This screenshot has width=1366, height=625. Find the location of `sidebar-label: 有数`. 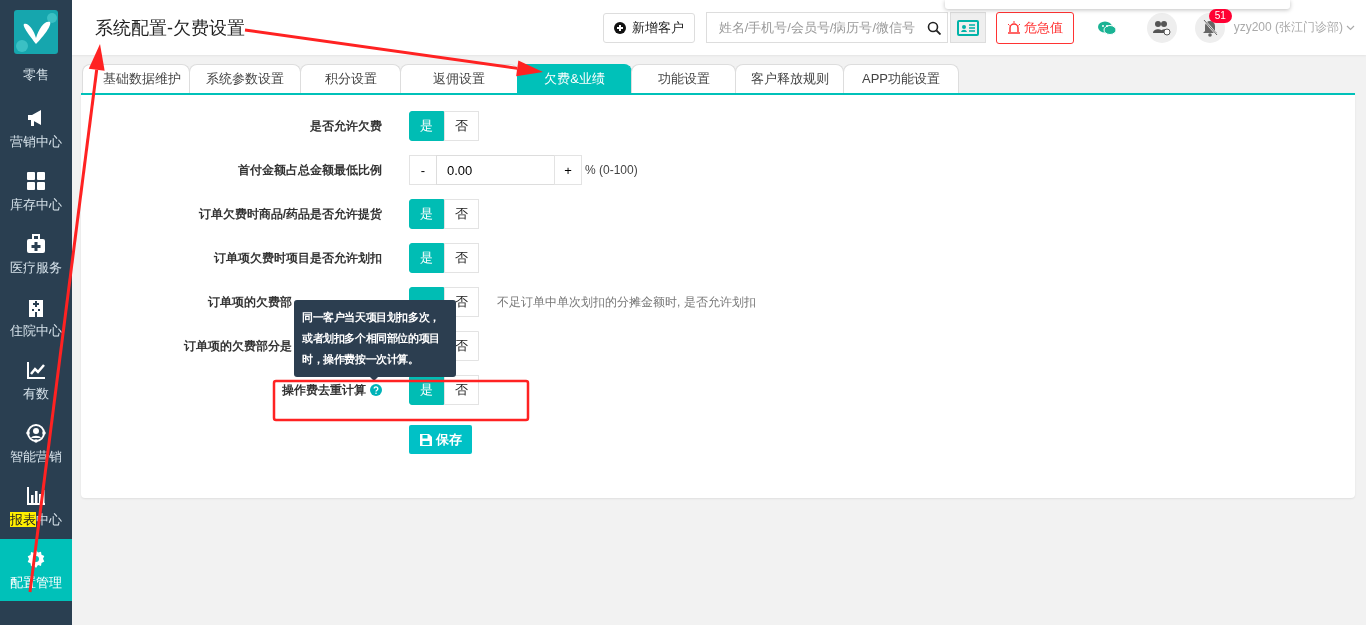

sidebar-label: 有数 is located at coordinates (36, 394).